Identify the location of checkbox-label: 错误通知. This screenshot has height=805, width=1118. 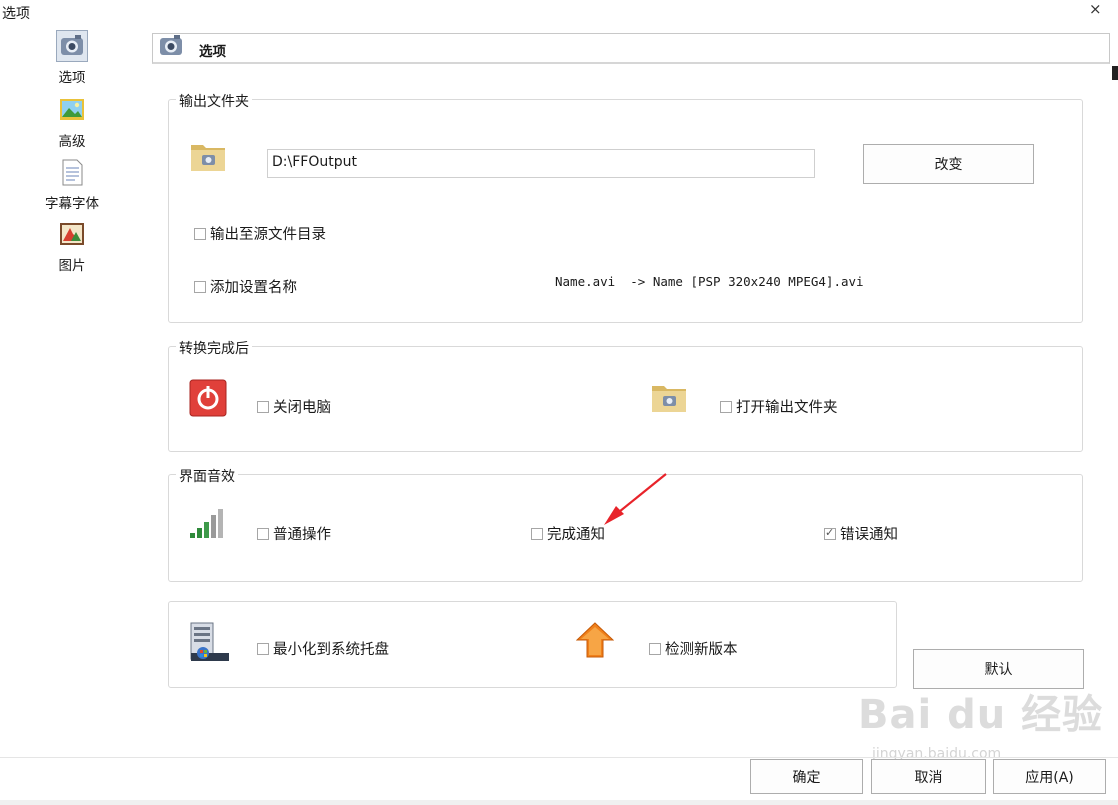
(869, 535).